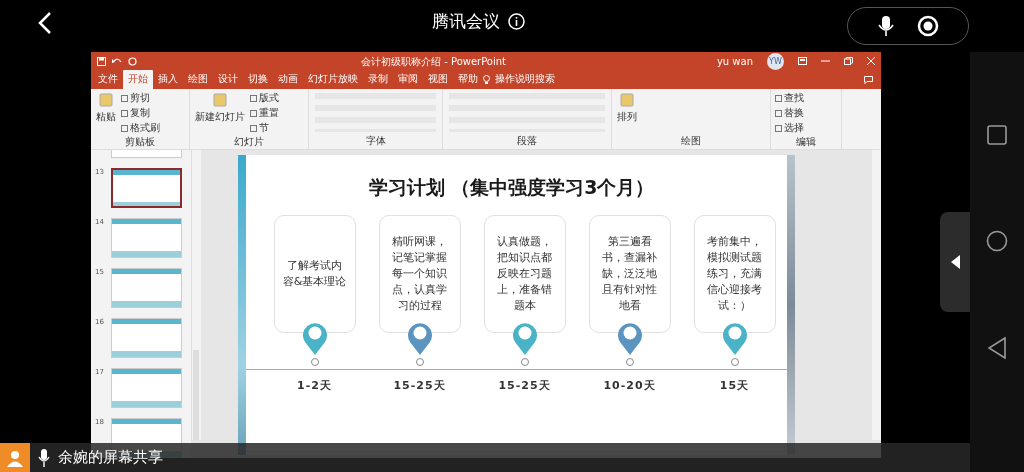 The image size is (1024, 472). Describe the element at coordinates (264, 98) in the screenshot. I see `ribbon-small-button: 版式` at that location.